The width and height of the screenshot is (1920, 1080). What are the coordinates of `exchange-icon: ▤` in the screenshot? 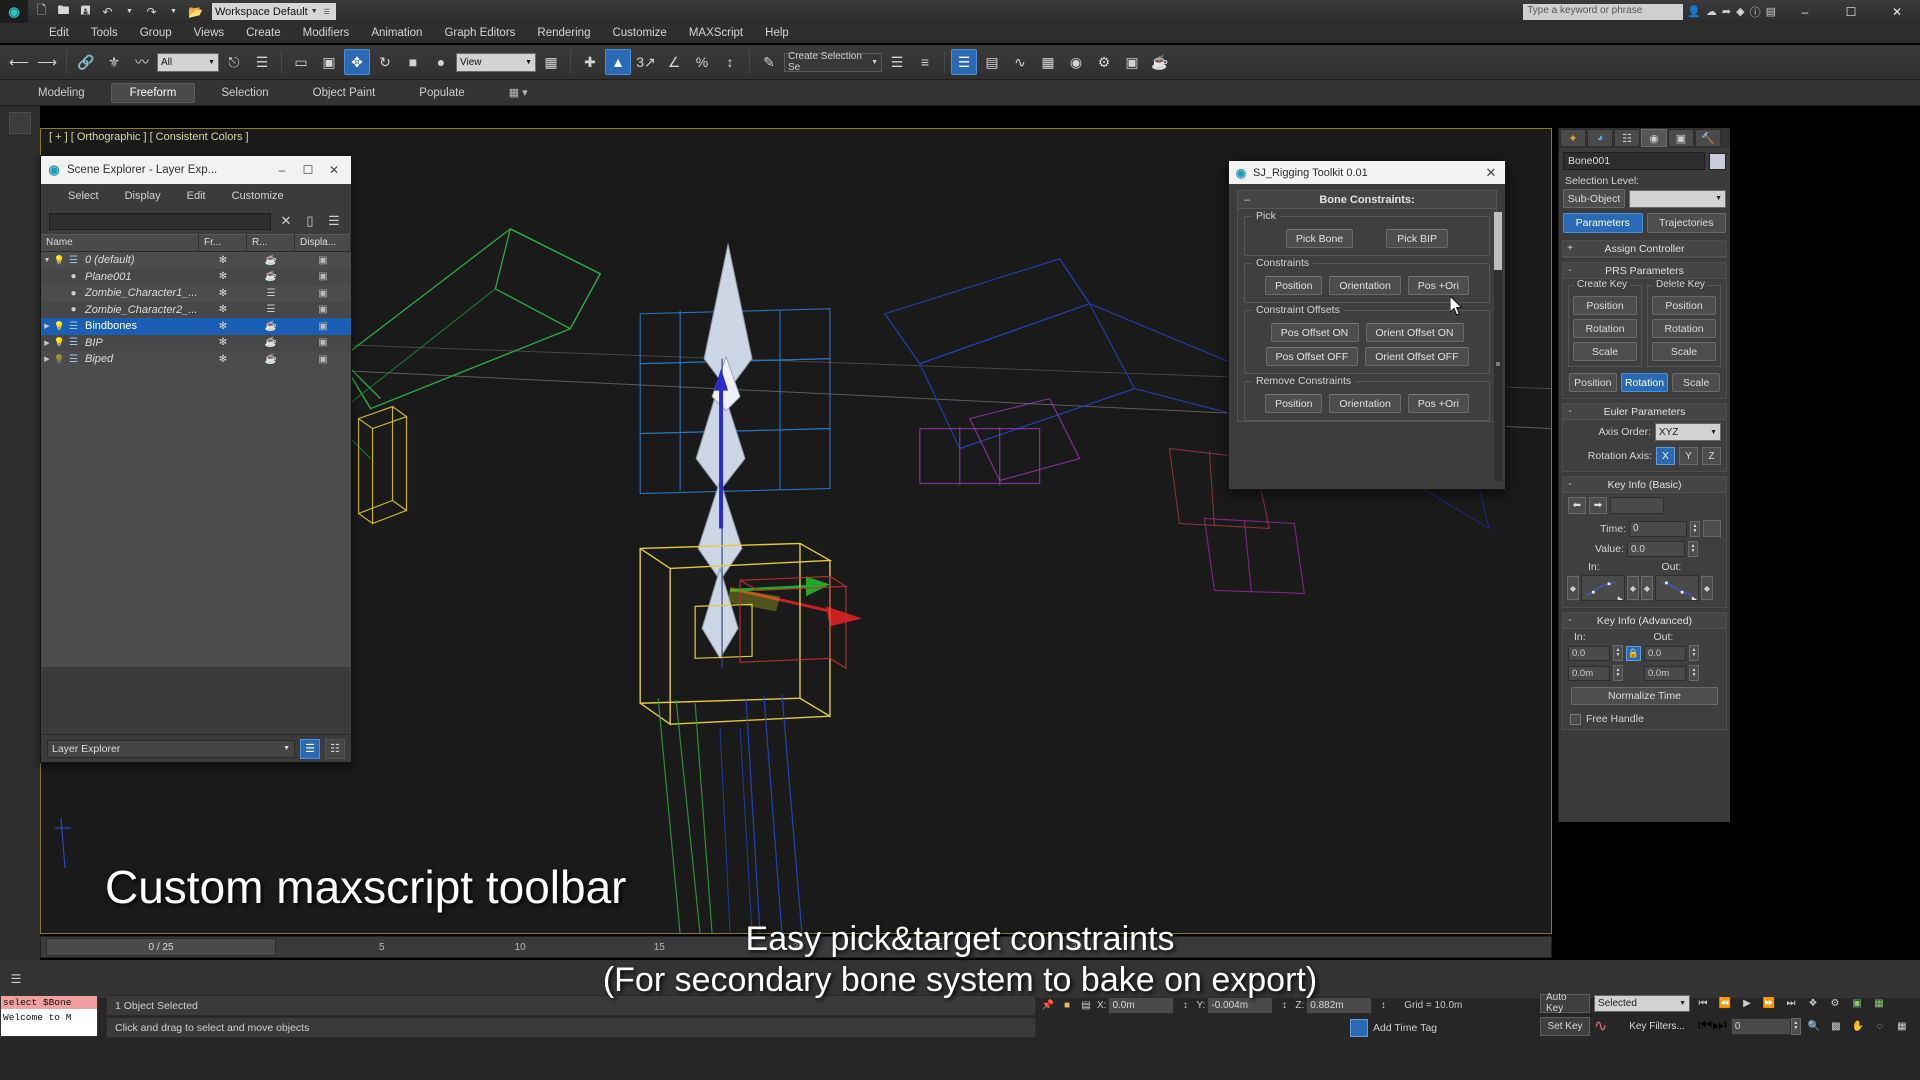 It's located at (1771, 11).